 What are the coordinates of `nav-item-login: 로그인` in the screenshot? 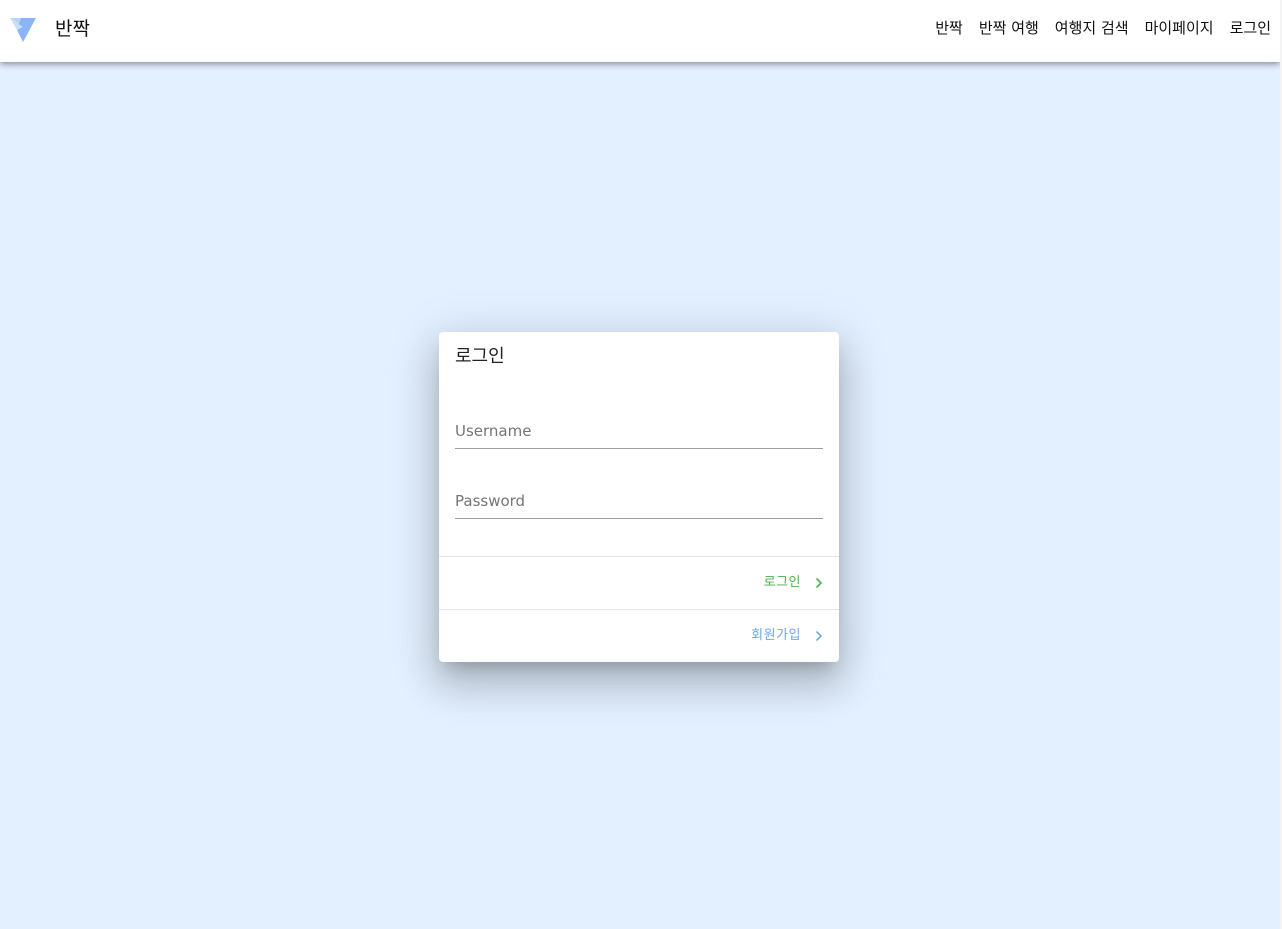 It's located at (1250, 28).